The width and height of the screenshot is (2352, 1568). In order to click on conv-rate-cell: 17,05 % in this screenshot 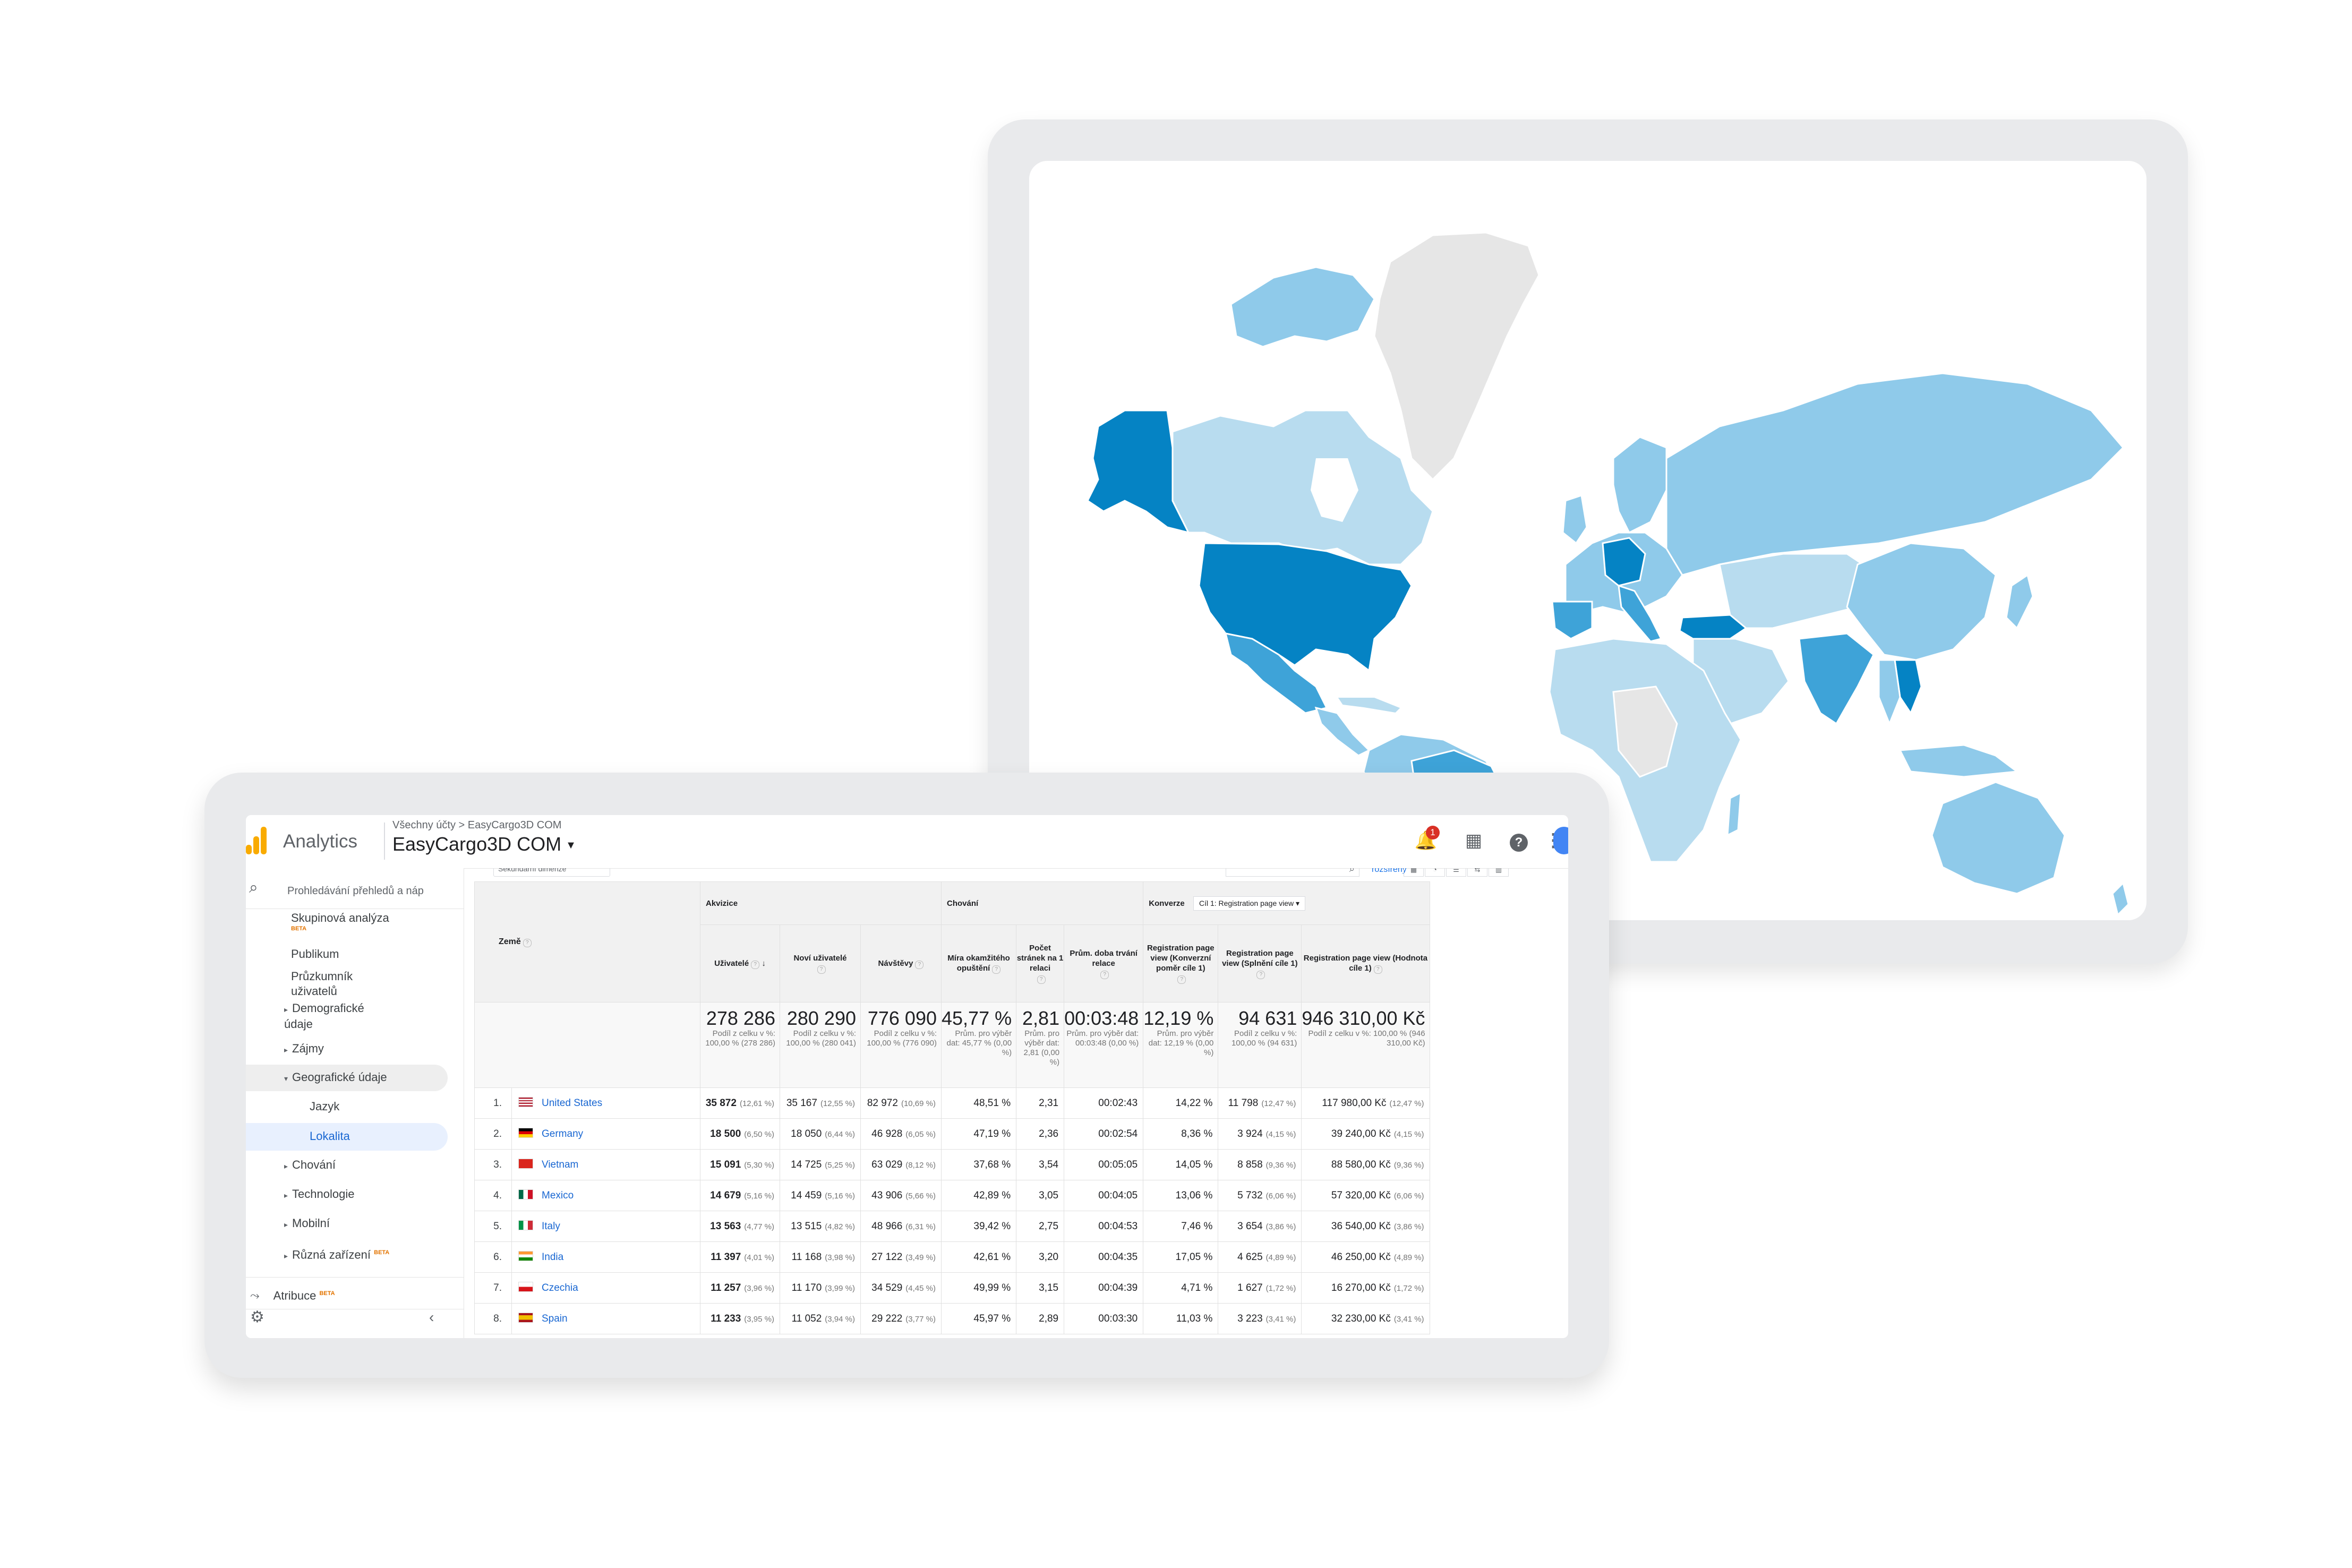, I will do `click(1181, 1257)`.